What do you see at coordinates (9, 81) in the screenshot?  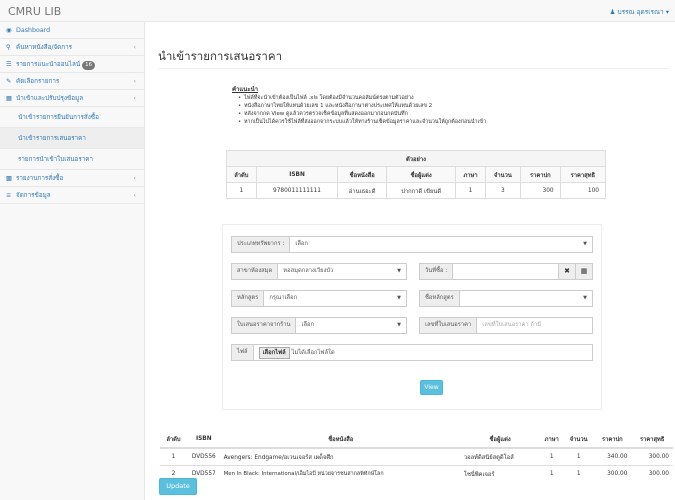 I see `edit-icon: ✎` at bounding box center [9, 81].